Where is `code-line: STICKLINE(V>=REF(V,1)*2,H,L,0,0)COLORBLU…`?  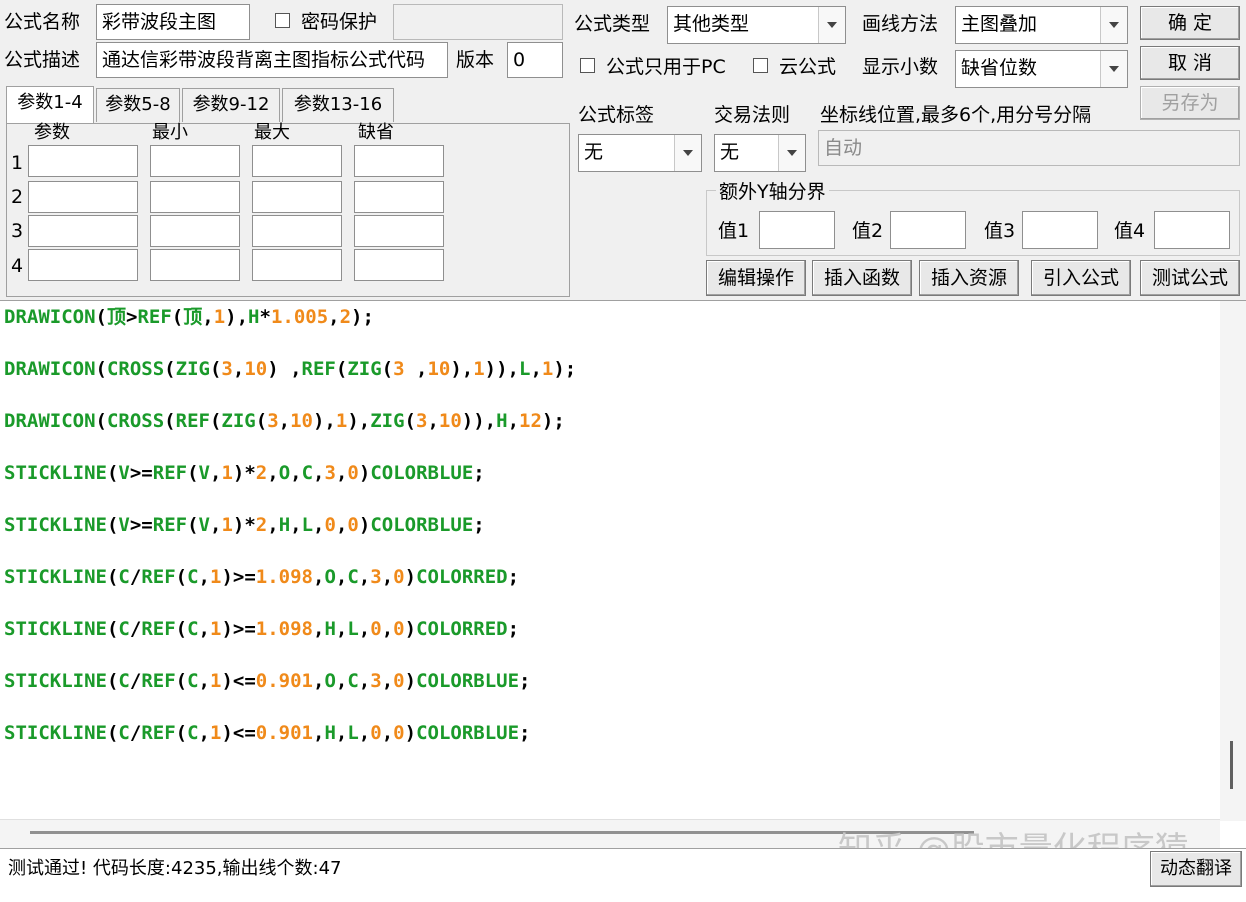 code-line: STICKLINE(V>=REF(V,1)*2,H,L,0,0)COLORBLU… is located at coordinates (244, 525).